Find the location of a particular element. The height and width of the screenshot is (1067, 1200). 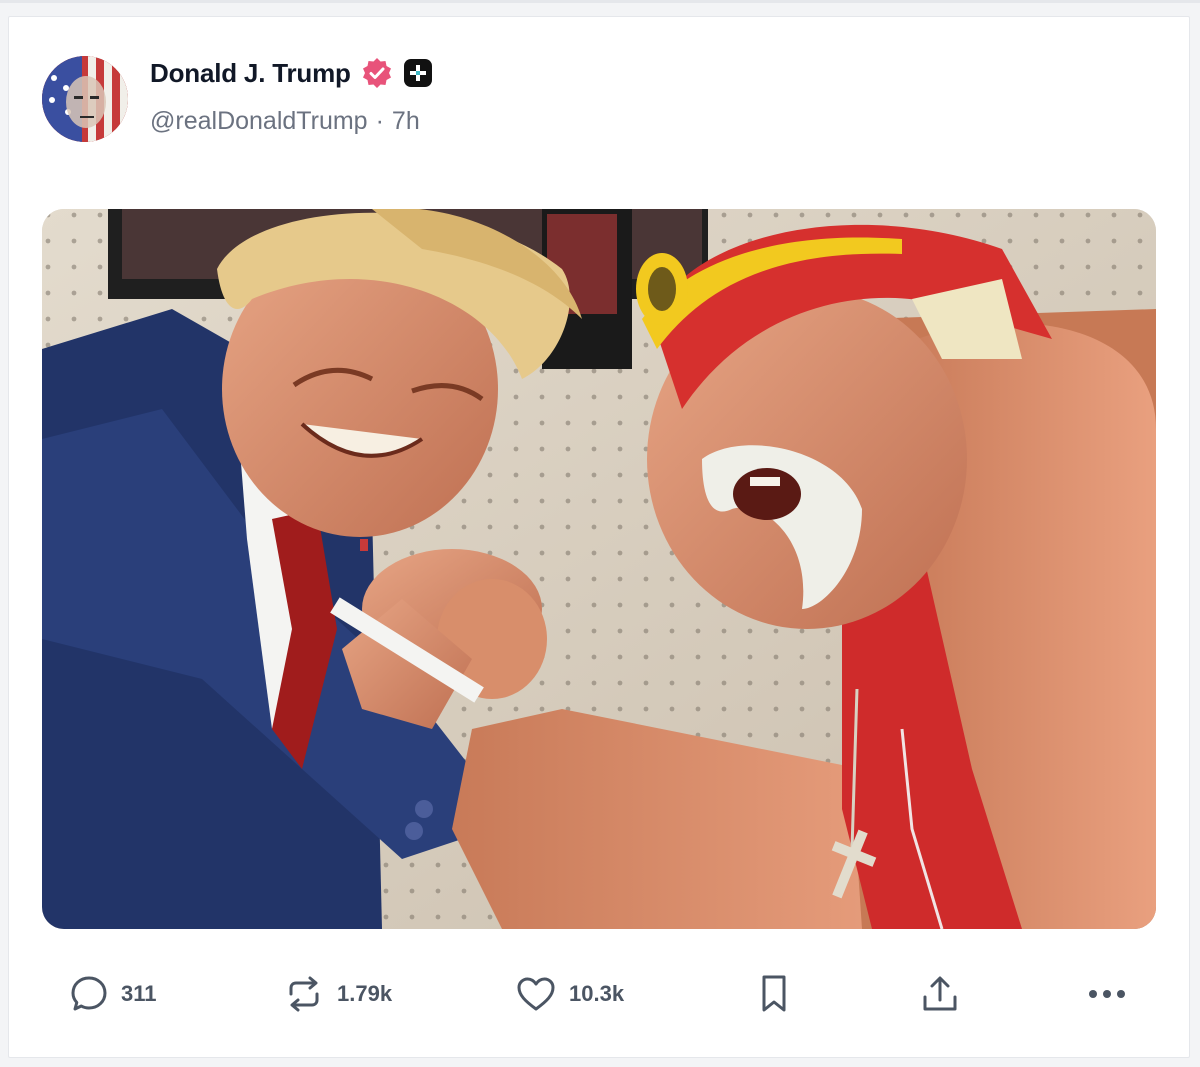

plus-badge-icon is located at coordinates (418, 73).